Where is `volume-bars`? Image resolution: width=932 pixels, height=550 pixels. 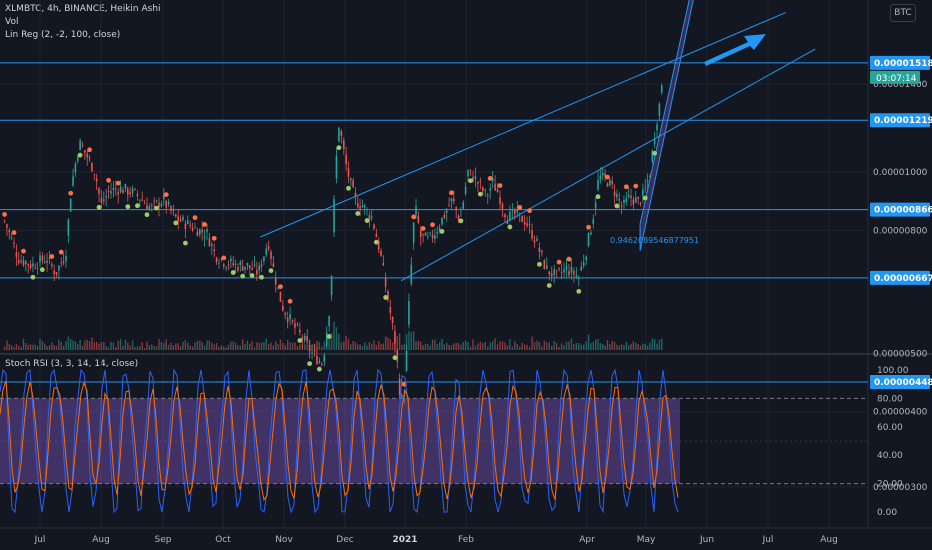
volume-bars is located at coordinates (333, 335).